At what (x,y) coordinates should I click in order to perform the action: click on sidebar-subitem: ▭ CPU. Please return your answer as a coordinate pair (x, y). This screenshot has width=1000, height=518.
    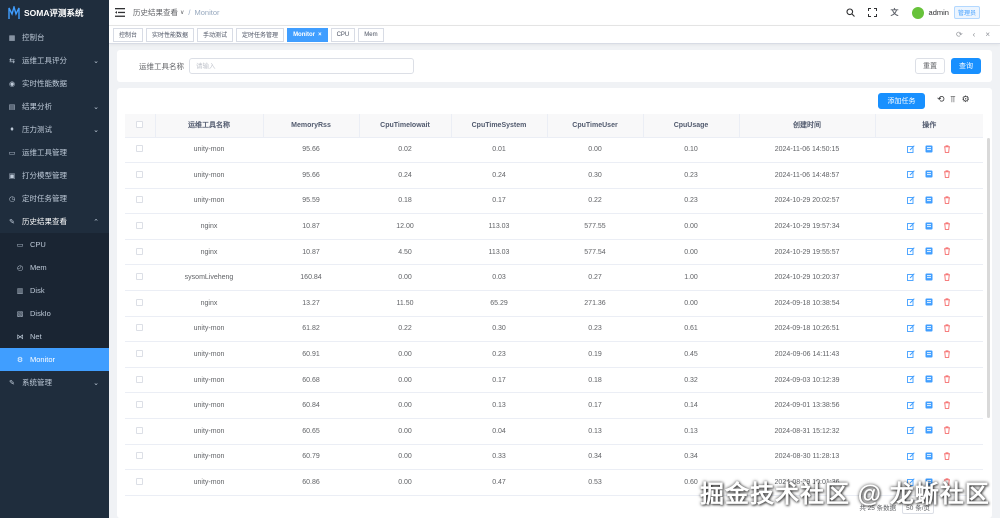
    Looking at the image, I should click on (54, 244).